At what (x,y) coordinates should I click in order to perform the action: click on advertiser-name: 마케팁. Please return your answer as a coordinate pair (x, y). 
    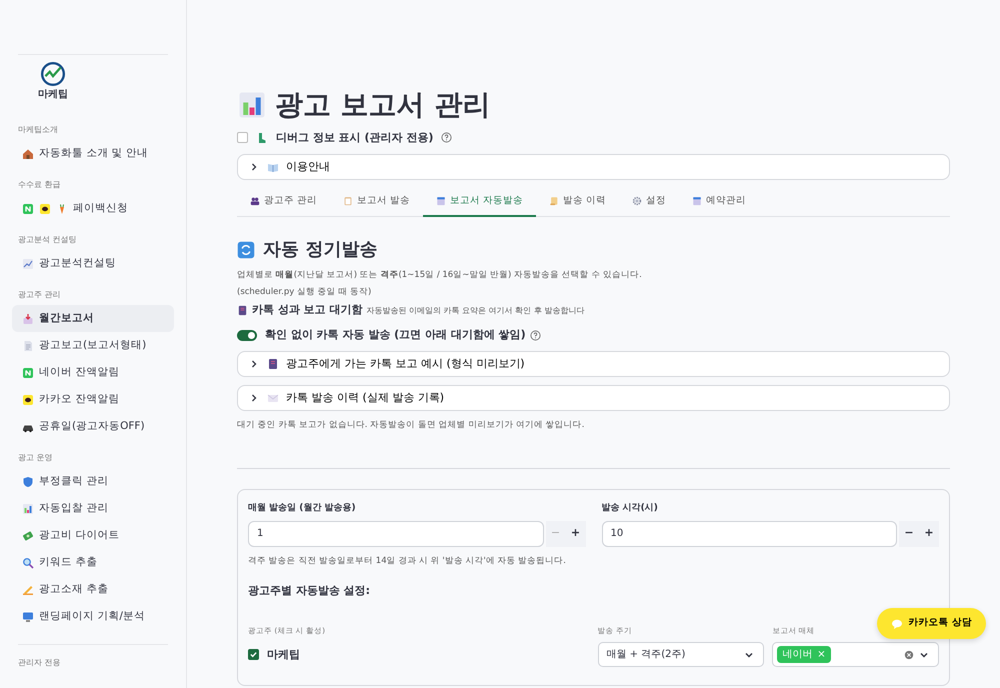
    Looking at the image, I should click on (283, 654).